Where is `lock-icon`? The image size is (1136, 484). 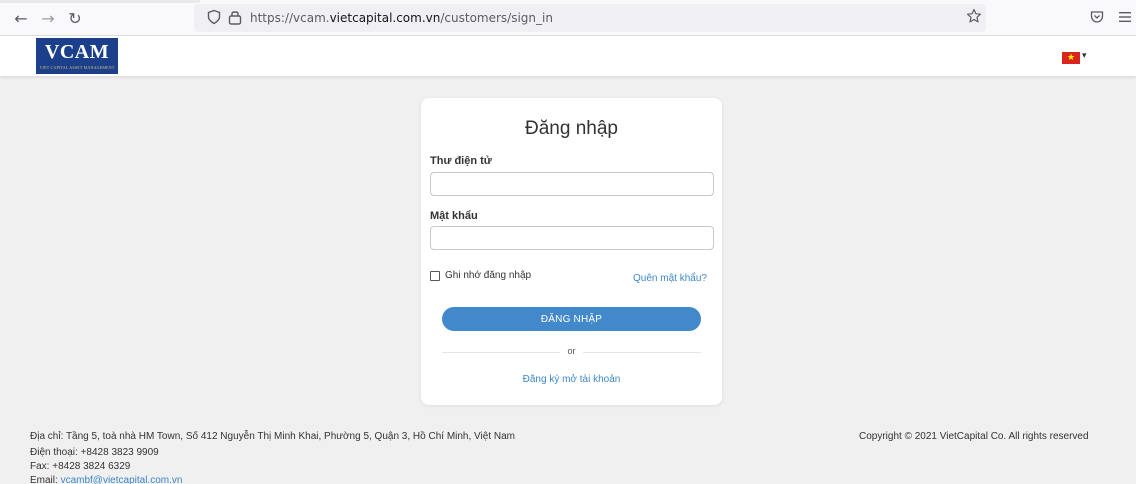 lock-icon is located at coordinates (235, 17).